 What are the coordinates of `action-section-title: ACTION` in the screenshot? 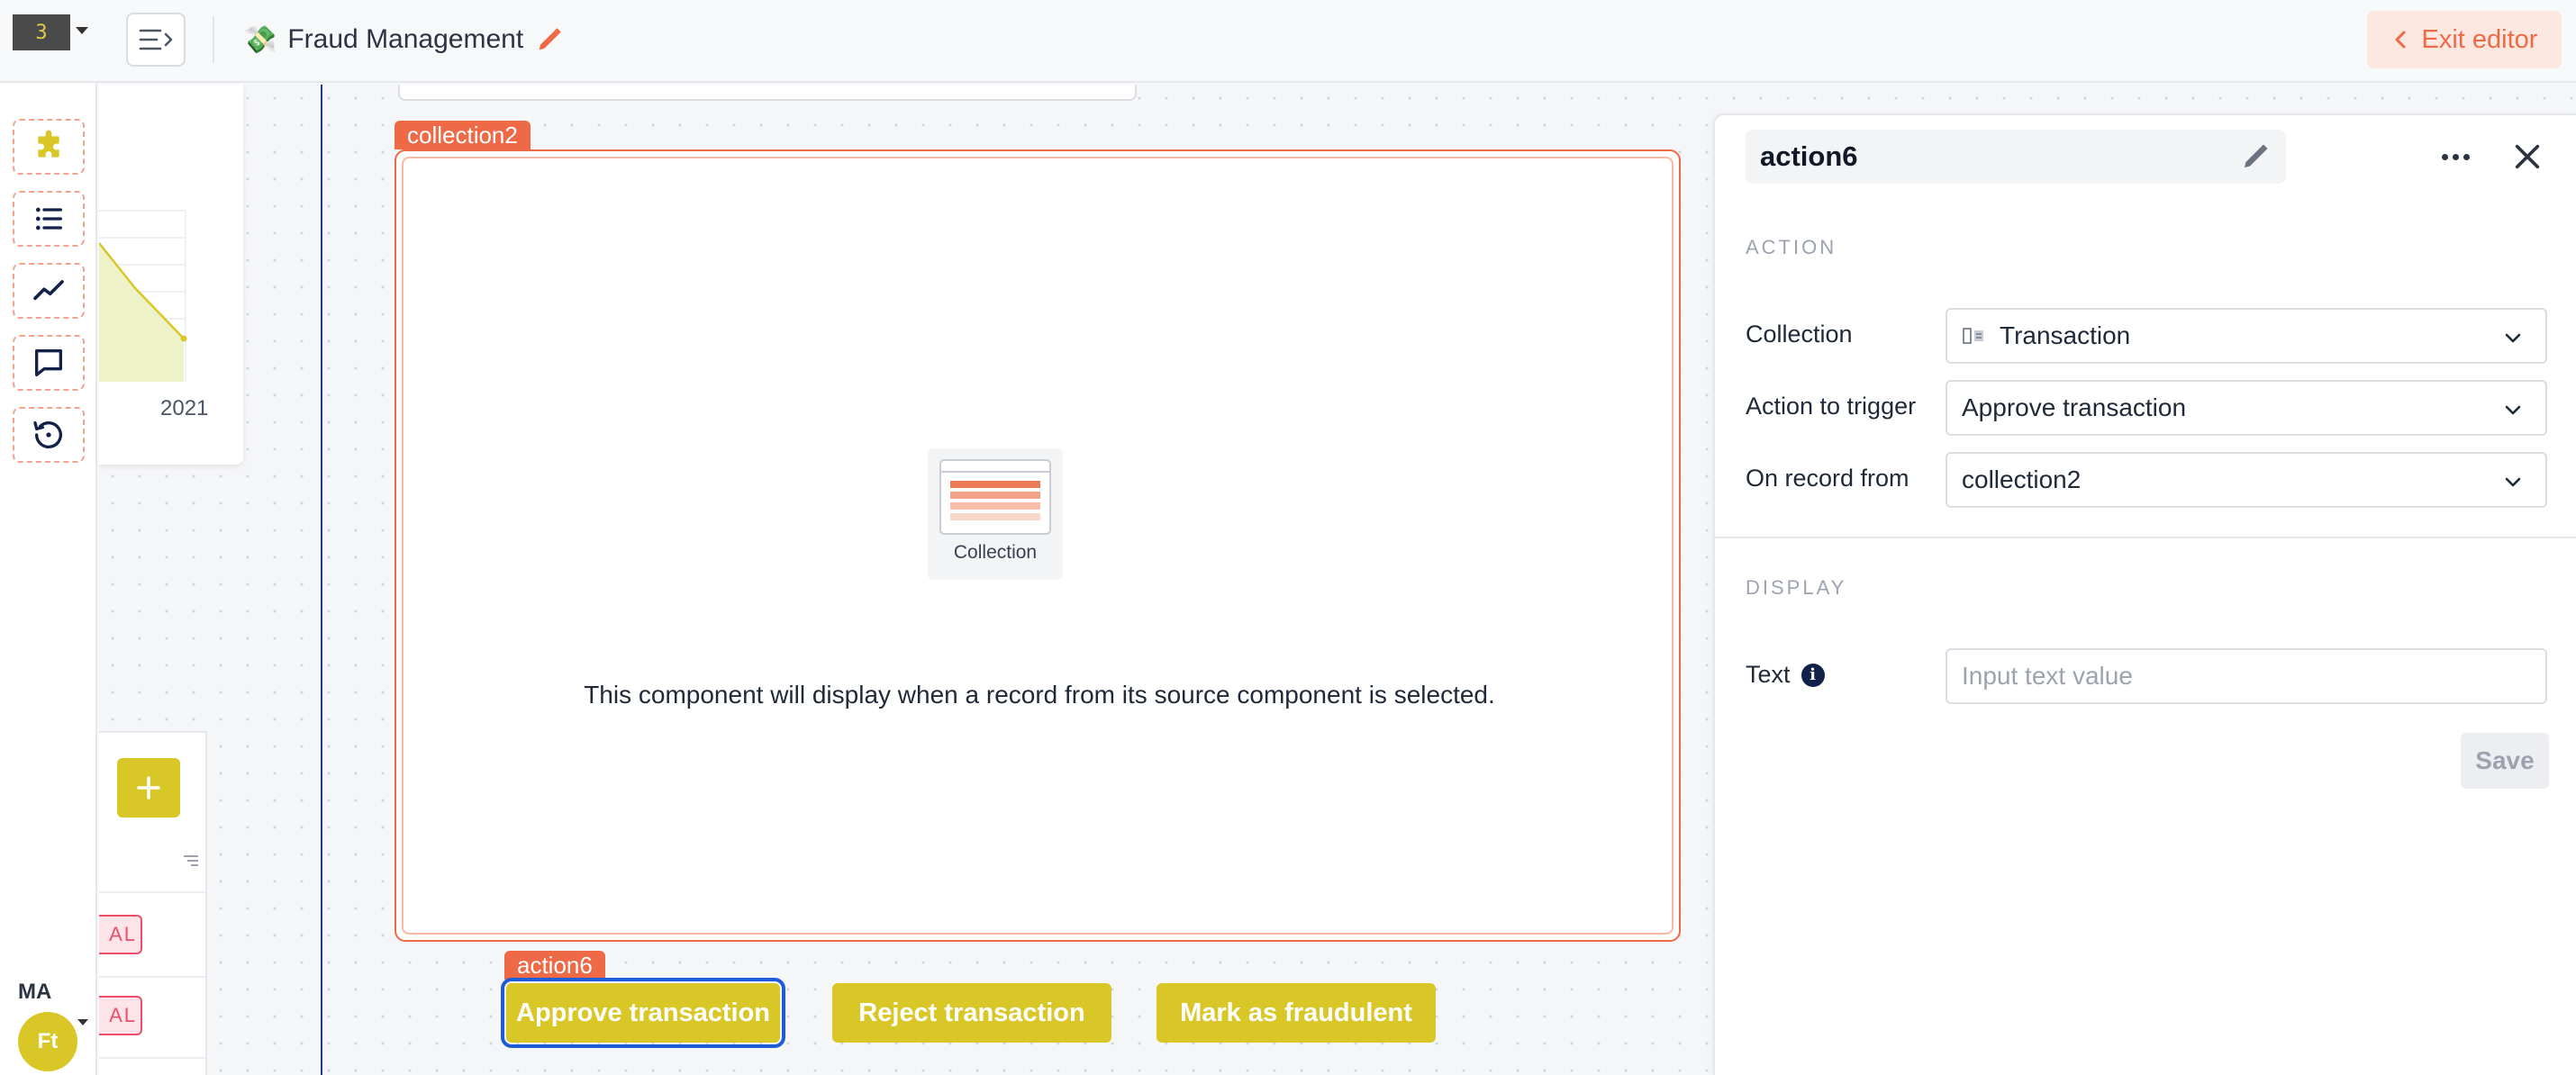 It's located at (1791, 247).